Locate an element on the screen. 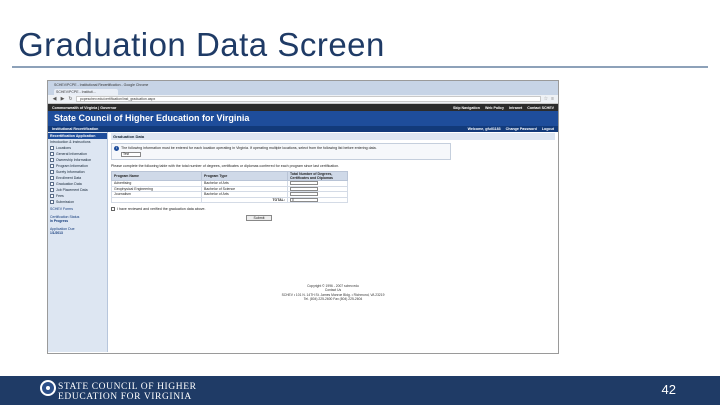  org-name-line1: STATE COUNCIL OF HIGHER is located at coordinates (127, 387).